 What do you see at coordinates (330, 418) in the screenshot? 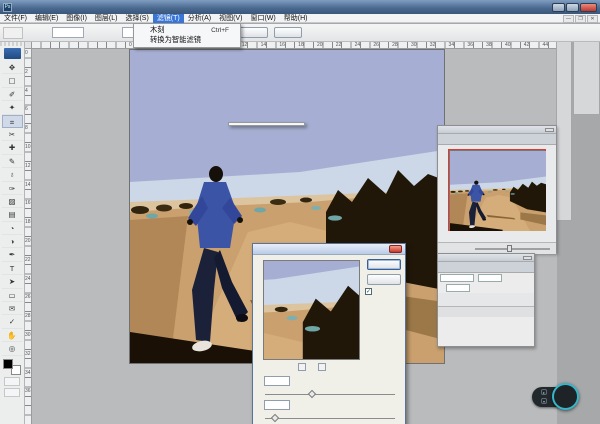
I see `threshold-slider` at bounding box center [330, 418].